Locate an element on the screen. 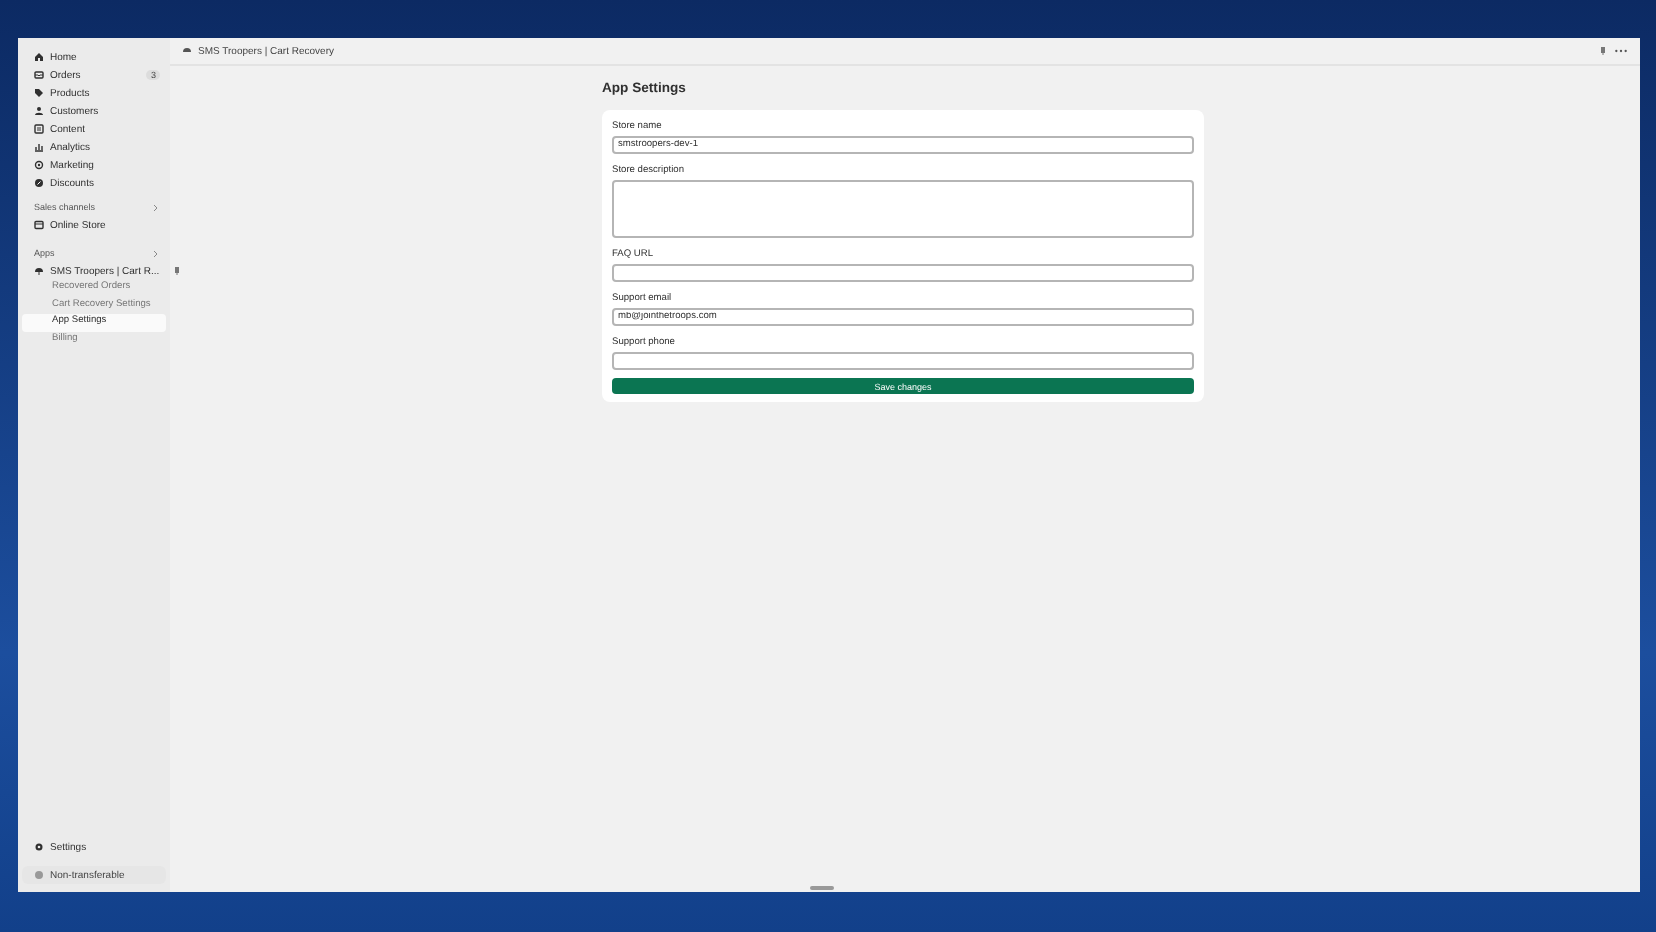  settings-icon is located at coordinates (39, 847).